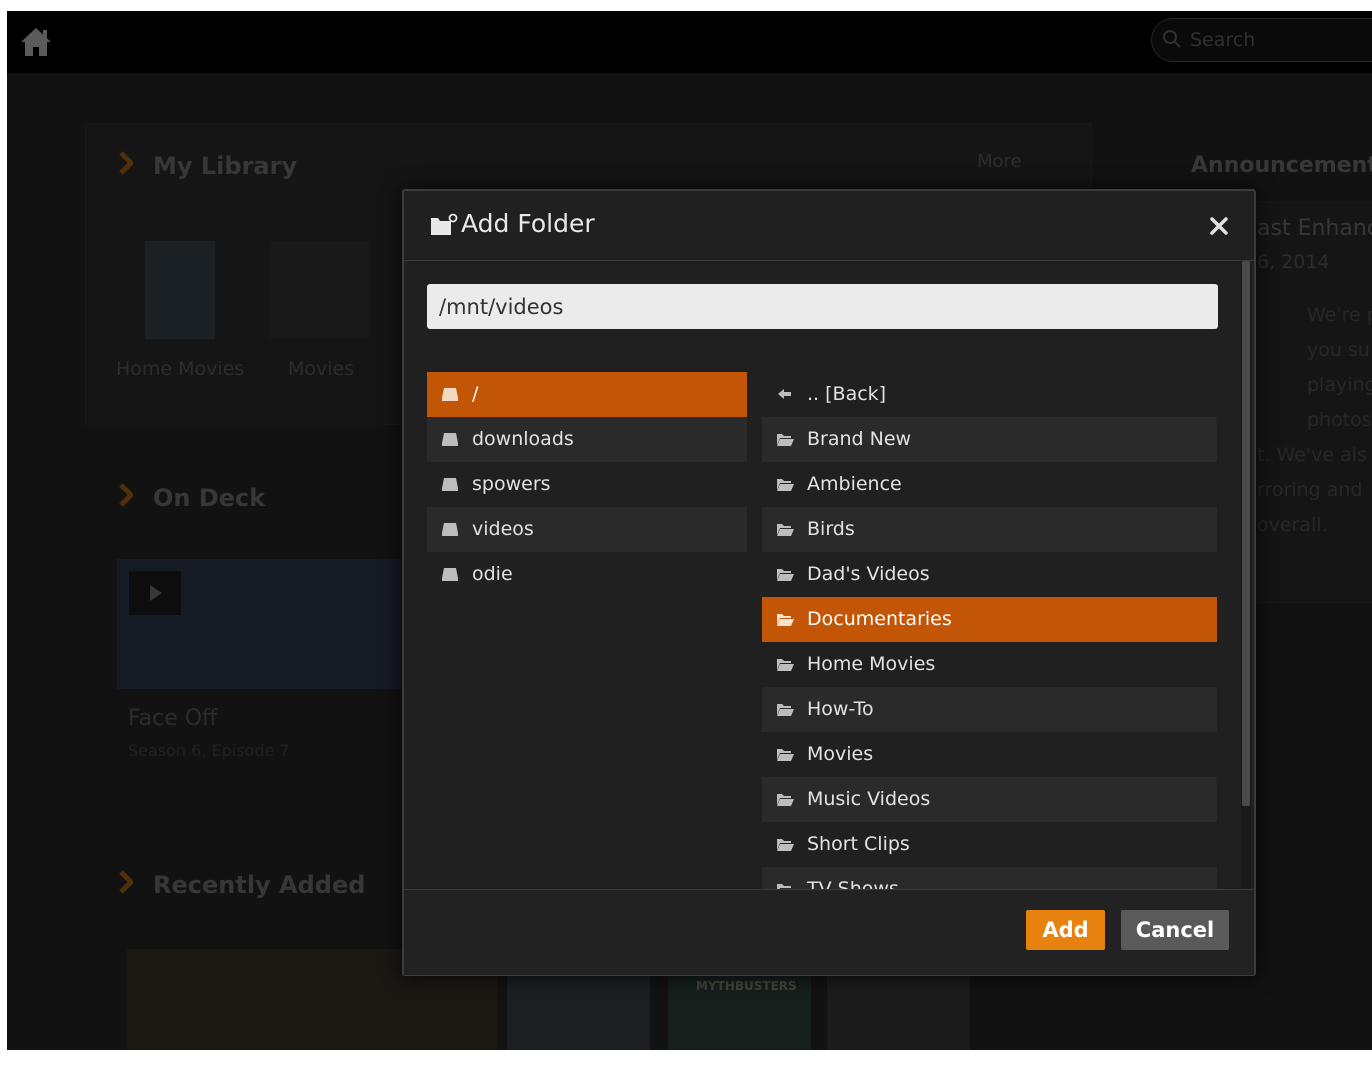 This screenshot has height=1065, width=1372. Describe the element at coordinates (847, 394) in the screenshot. I see `back-label: .. [Back]` at that location.